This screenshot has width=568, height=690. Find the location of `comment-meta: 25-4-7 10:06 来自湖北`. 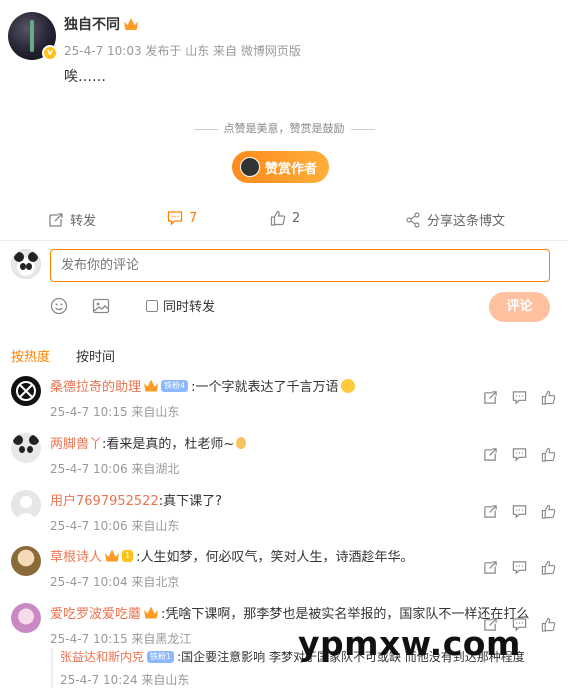

comment-meta: 25-4-7 10:06 来自湖北 is located at coordinates (115, 469).